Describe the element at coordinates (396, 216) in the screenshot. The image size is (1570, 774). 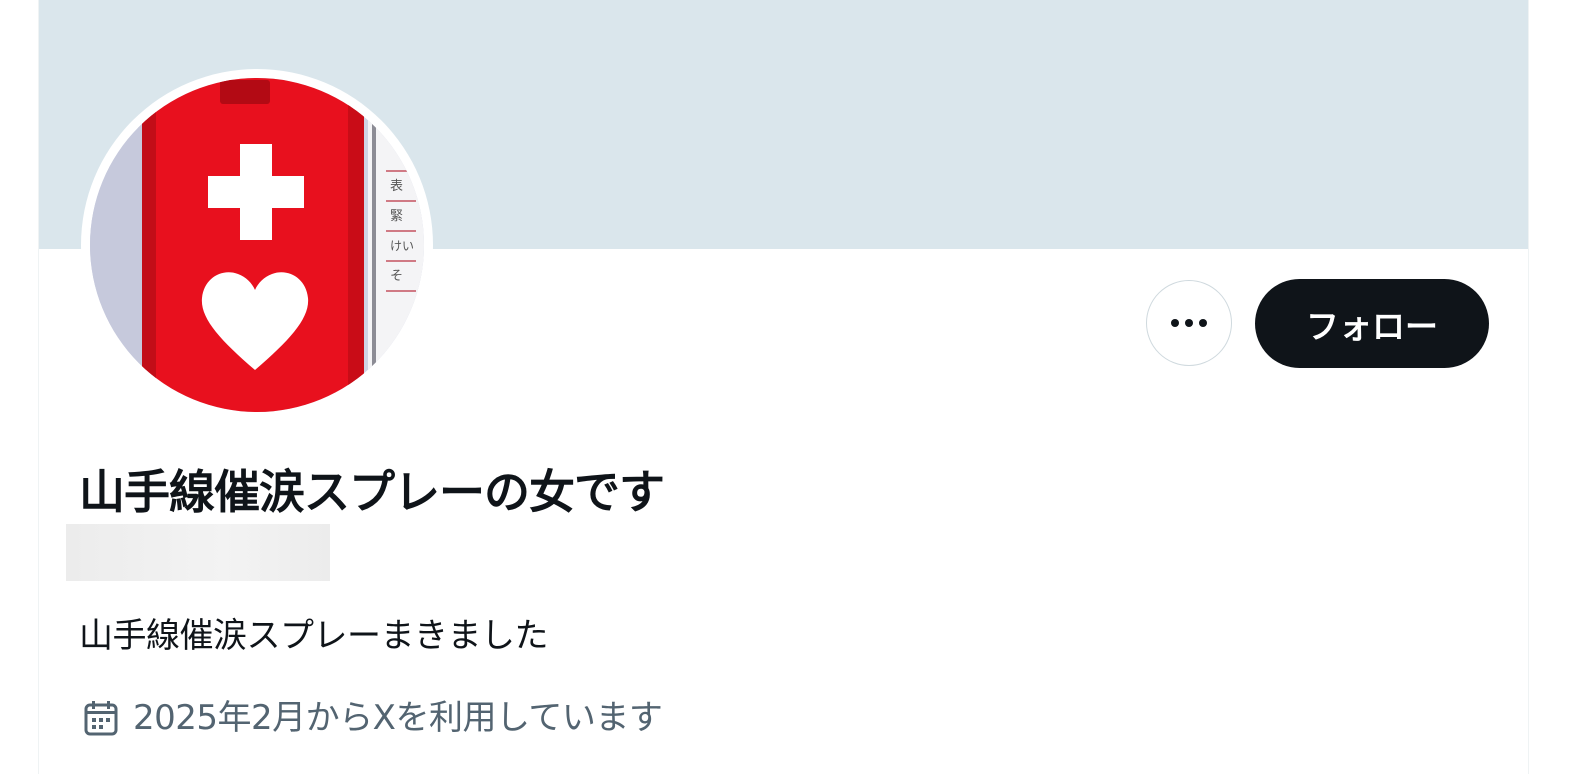
I see `svg-text: 緊` at that location.